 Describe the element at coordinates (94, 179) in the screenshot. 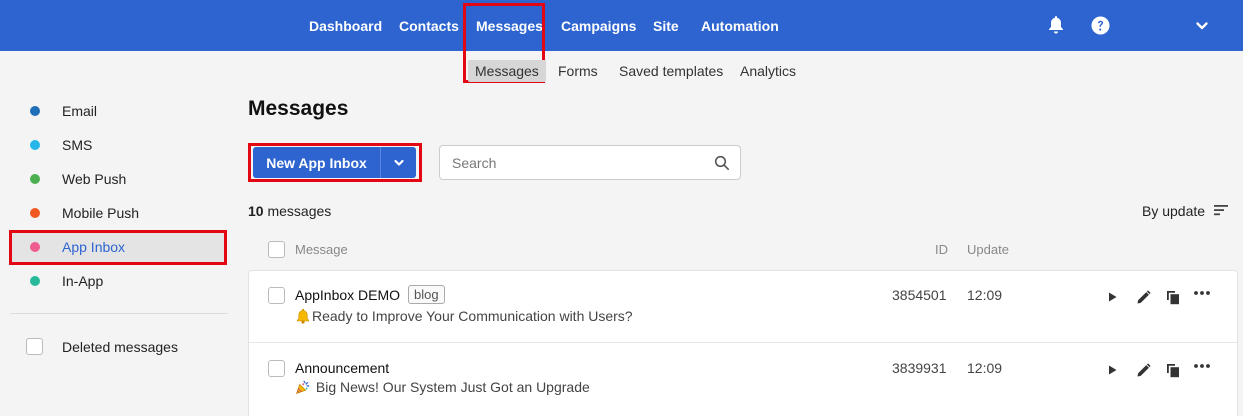

I see `sidebar-item-label: Web Push` at that location.